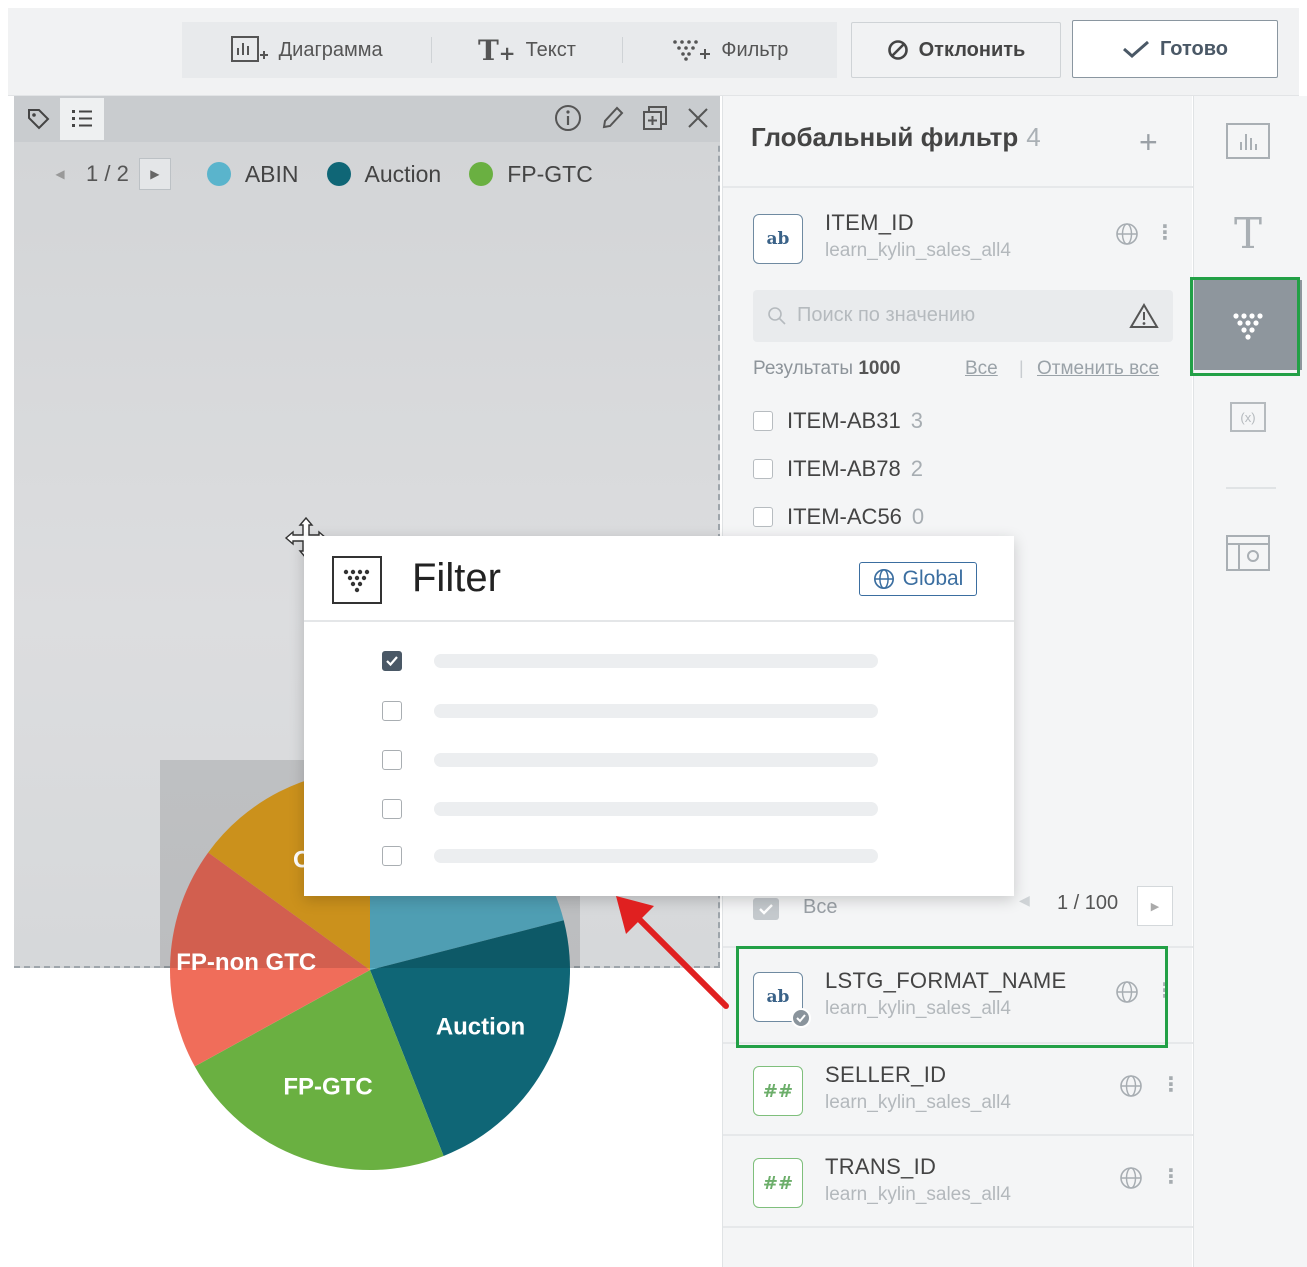  I want to click on widget-actions, so click(632, 118).